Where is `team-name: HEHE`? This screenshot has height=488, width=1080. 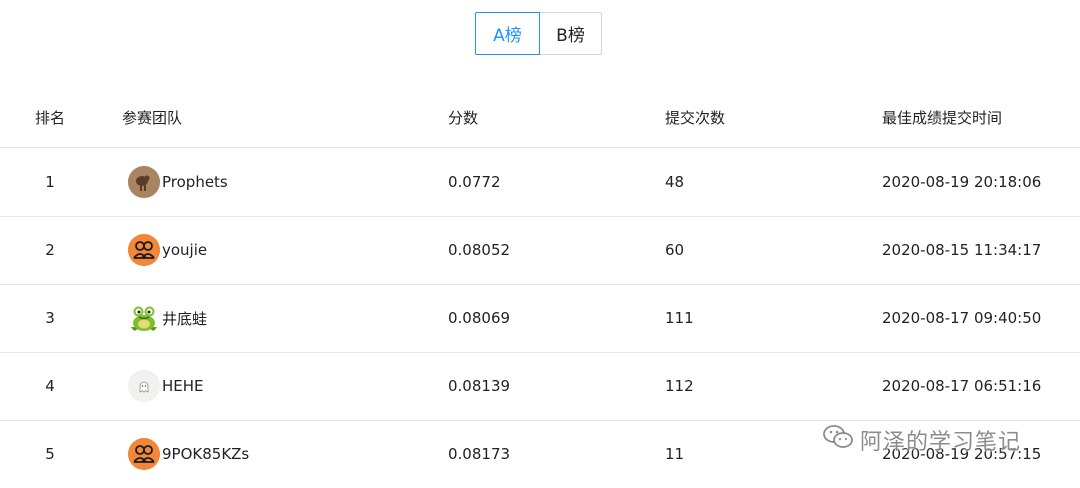 team-name: HEHE is located at coordinates (183, 386).